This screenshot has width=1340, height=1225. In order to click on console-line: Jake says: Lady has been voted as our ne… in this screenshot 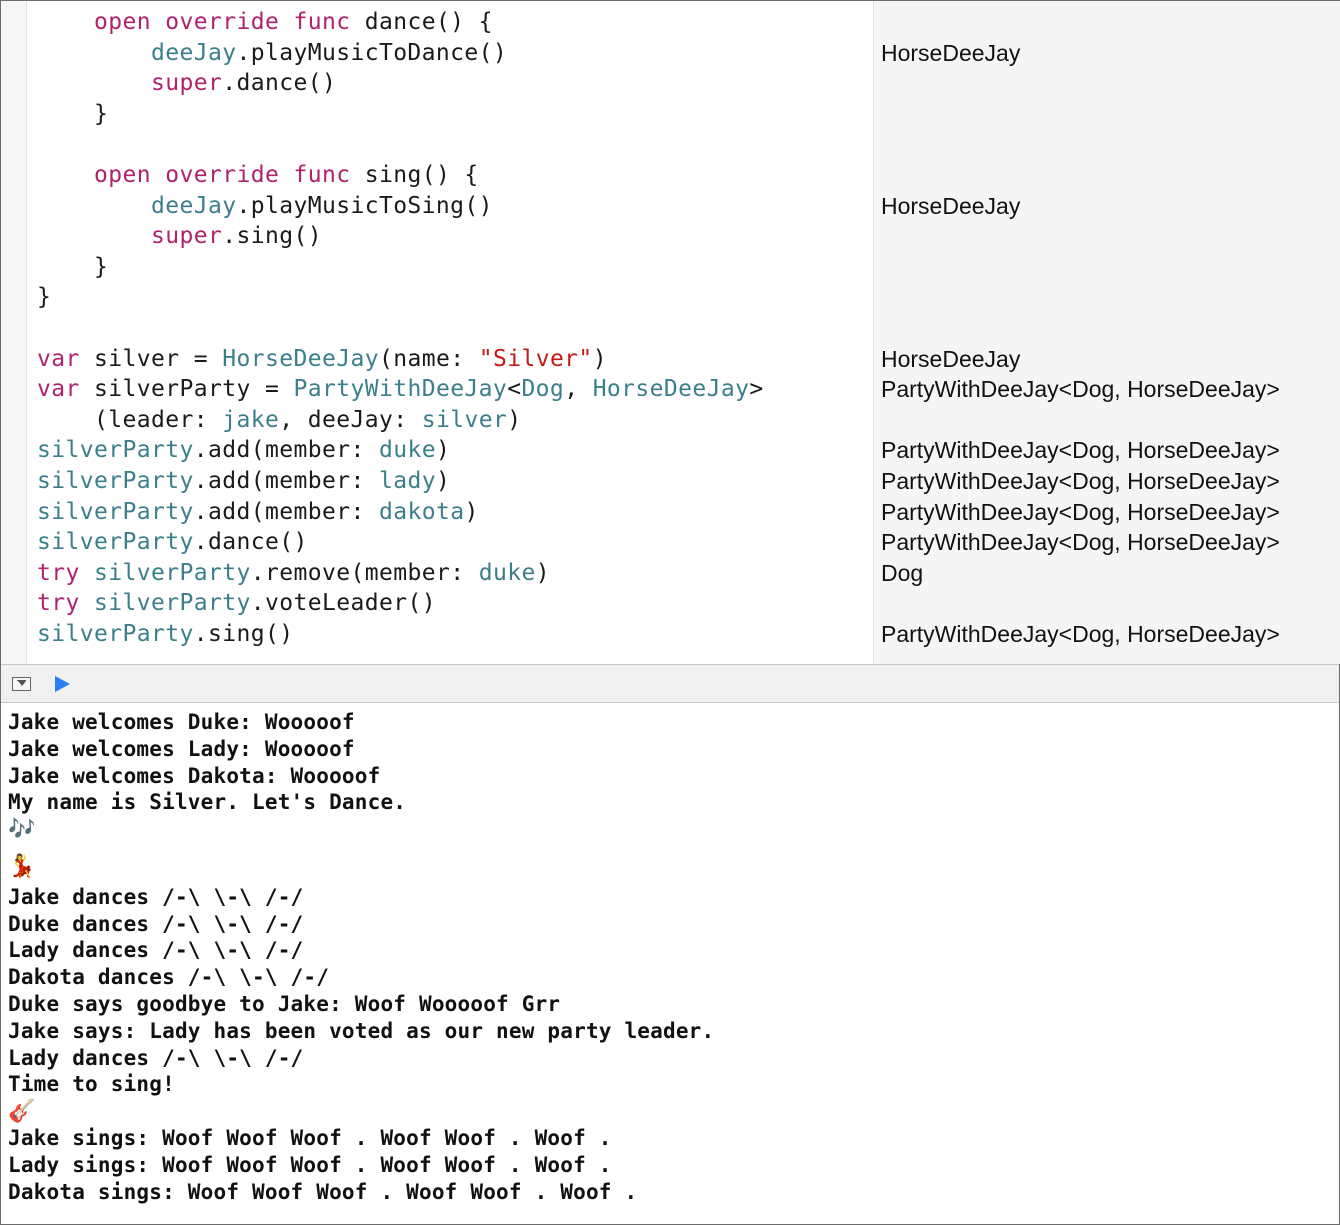, I will do `click(361, 1030)`.